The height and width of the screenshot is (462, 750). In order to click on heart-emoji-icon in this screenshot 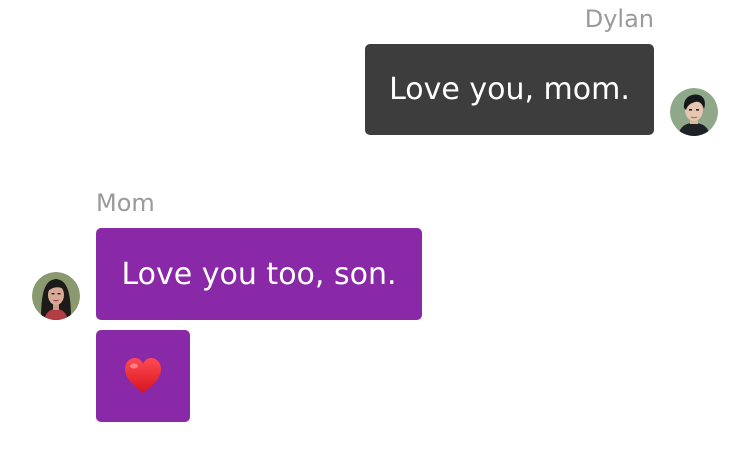, I will do `click(143, 375)`.